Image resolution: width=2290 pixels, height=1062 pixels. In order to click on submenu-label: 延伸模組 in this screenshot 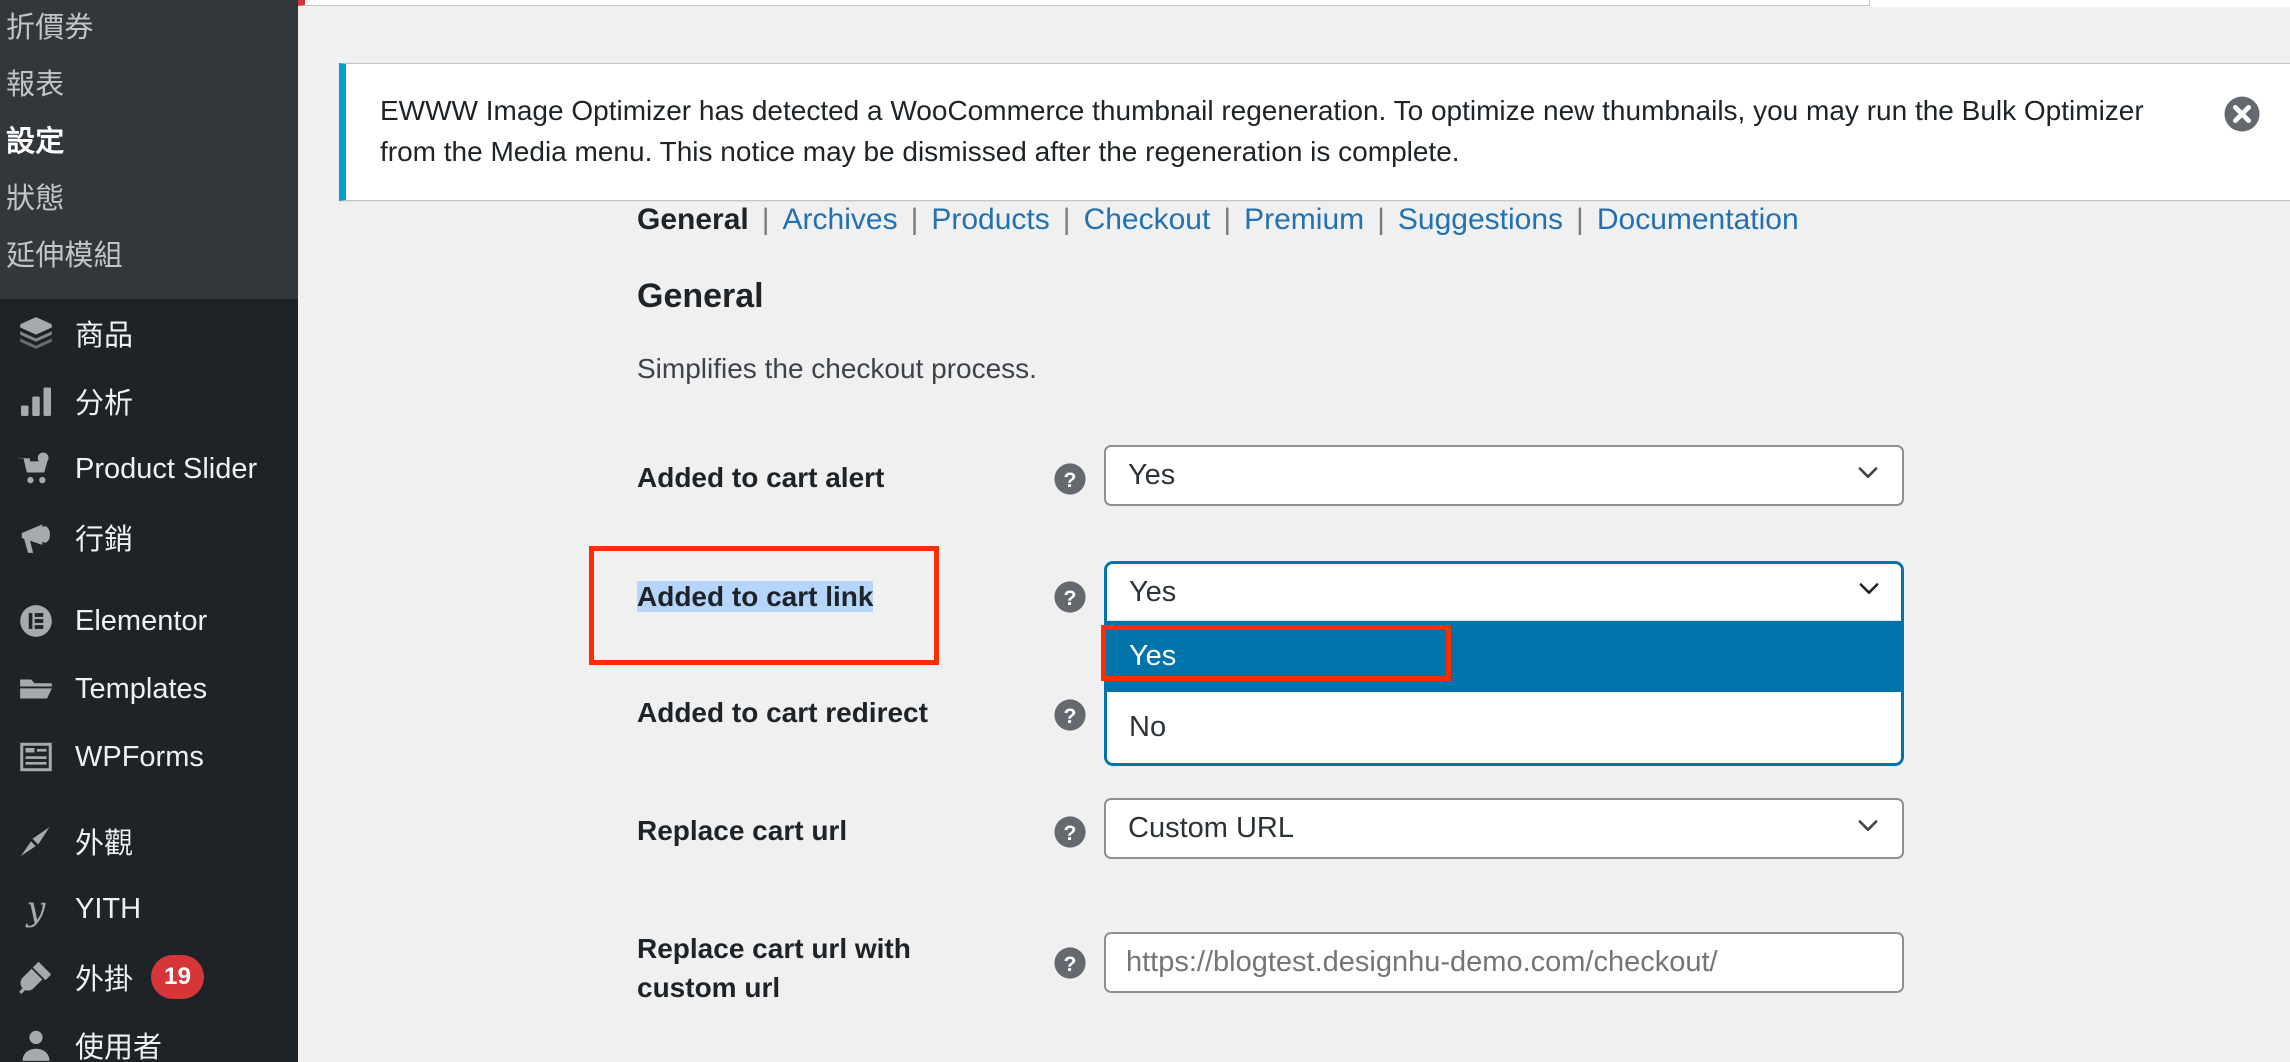, I will do `click(64, 256)`.